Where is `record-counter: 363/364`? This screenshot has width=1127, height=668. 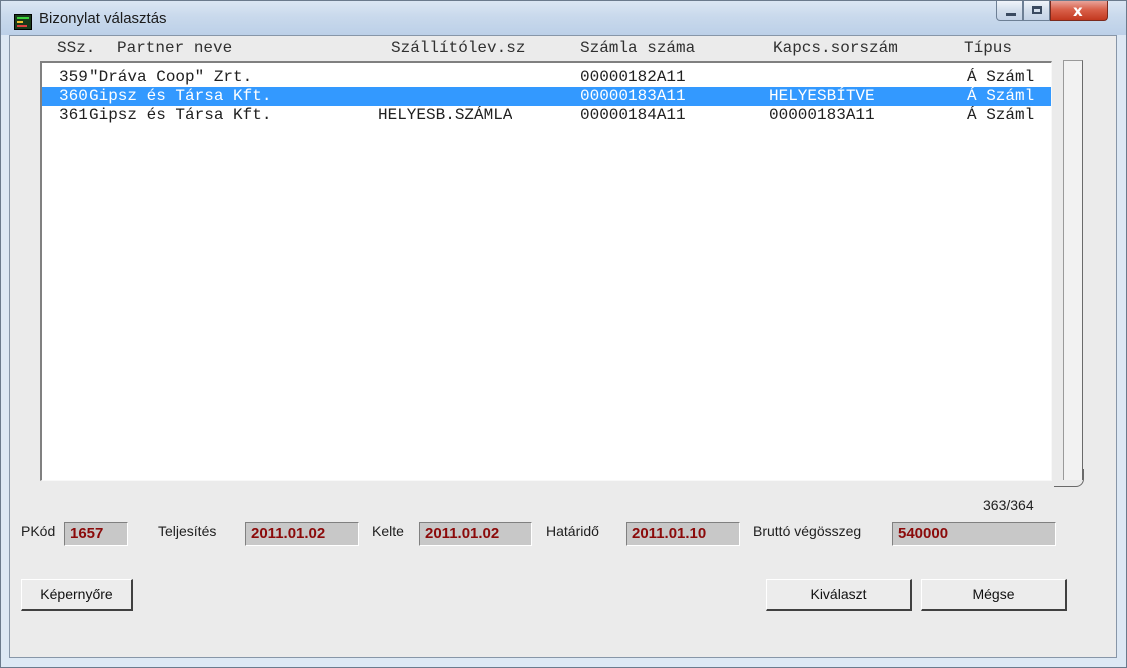
record-counter: 363/364 is located at coordinates (1008, 505).